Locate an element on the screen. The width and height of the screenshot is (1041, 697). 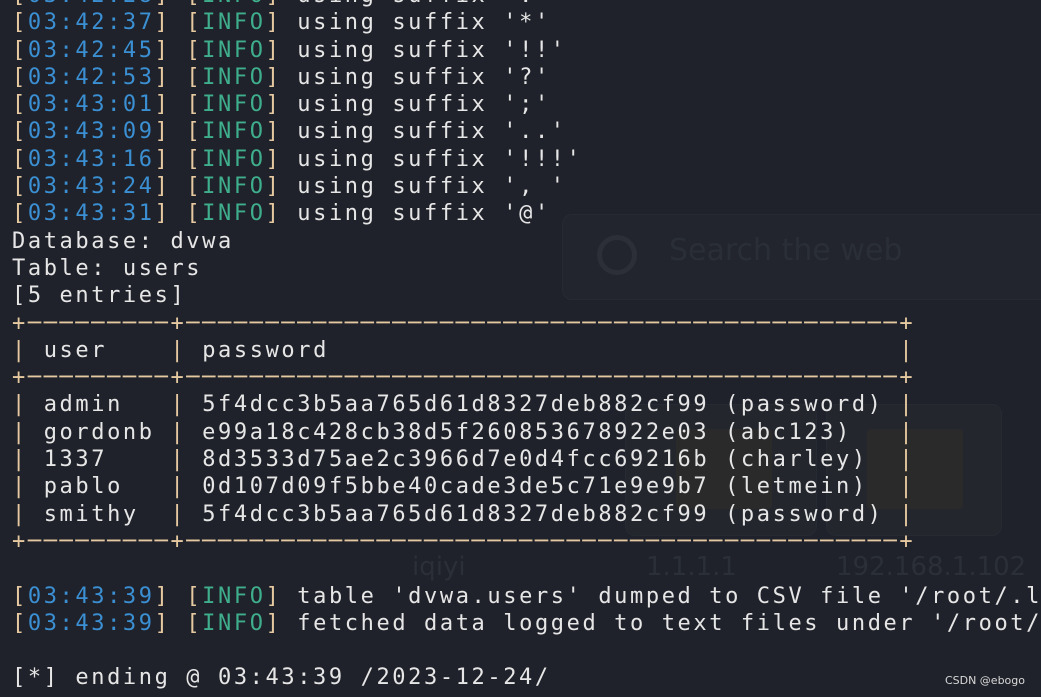
log-line: [03:43:09] [INFO] using suffix '..' is located at coordinates (526, 131).